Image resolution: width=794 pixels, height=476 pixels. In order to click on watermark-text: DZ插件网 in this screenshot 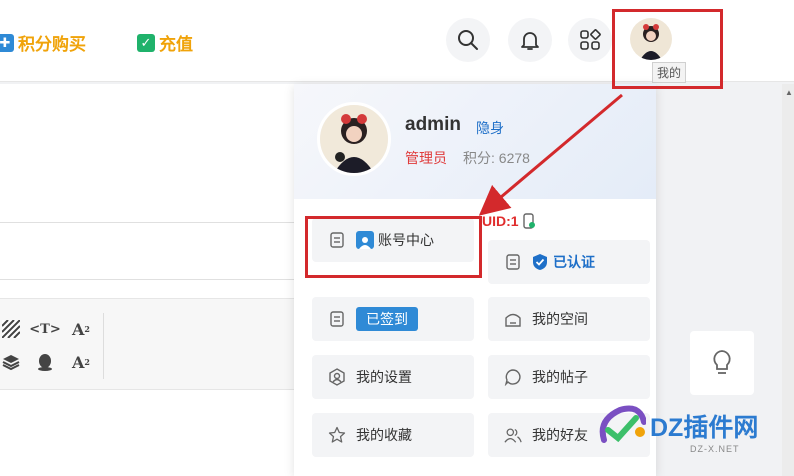, I will do `click(704, 428)`.